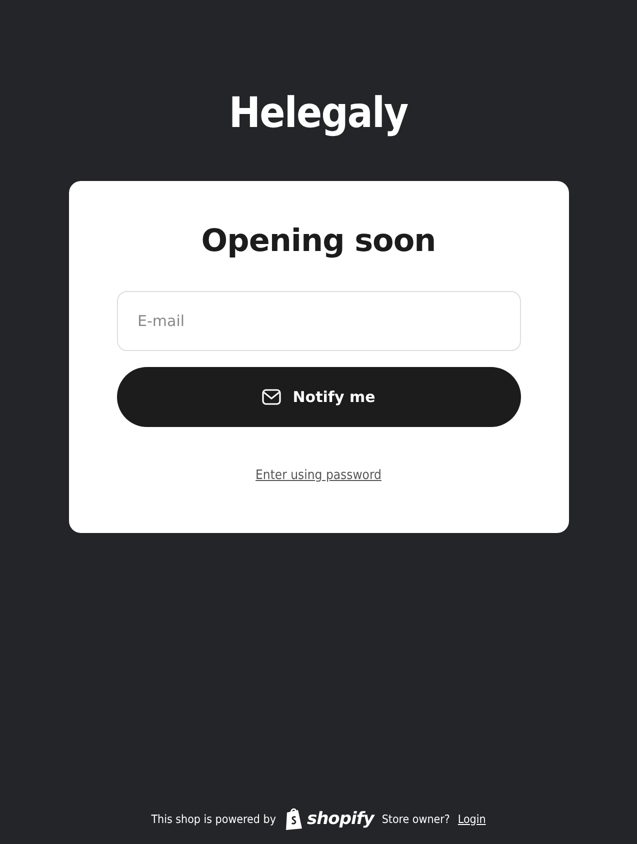 Image resolution: width=637 pixels, height=844 pixels. Describe the element at coordinates (319, 475) in the screenshot. I see `password-link: Enter using password` at that location.